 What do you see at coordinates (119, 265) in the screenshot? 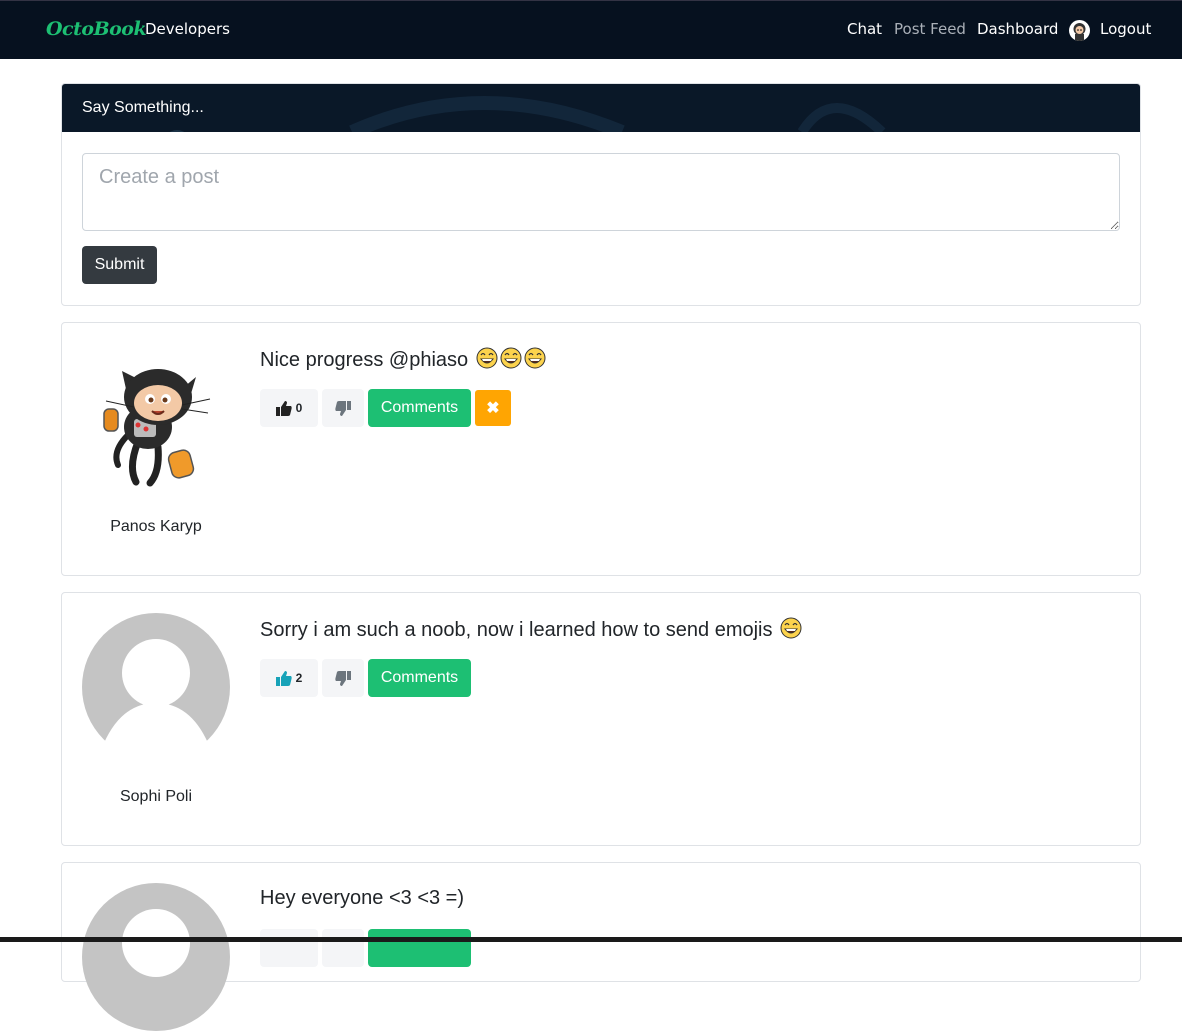
I see `submit-button: Submit` at bounding box center [119, 265].